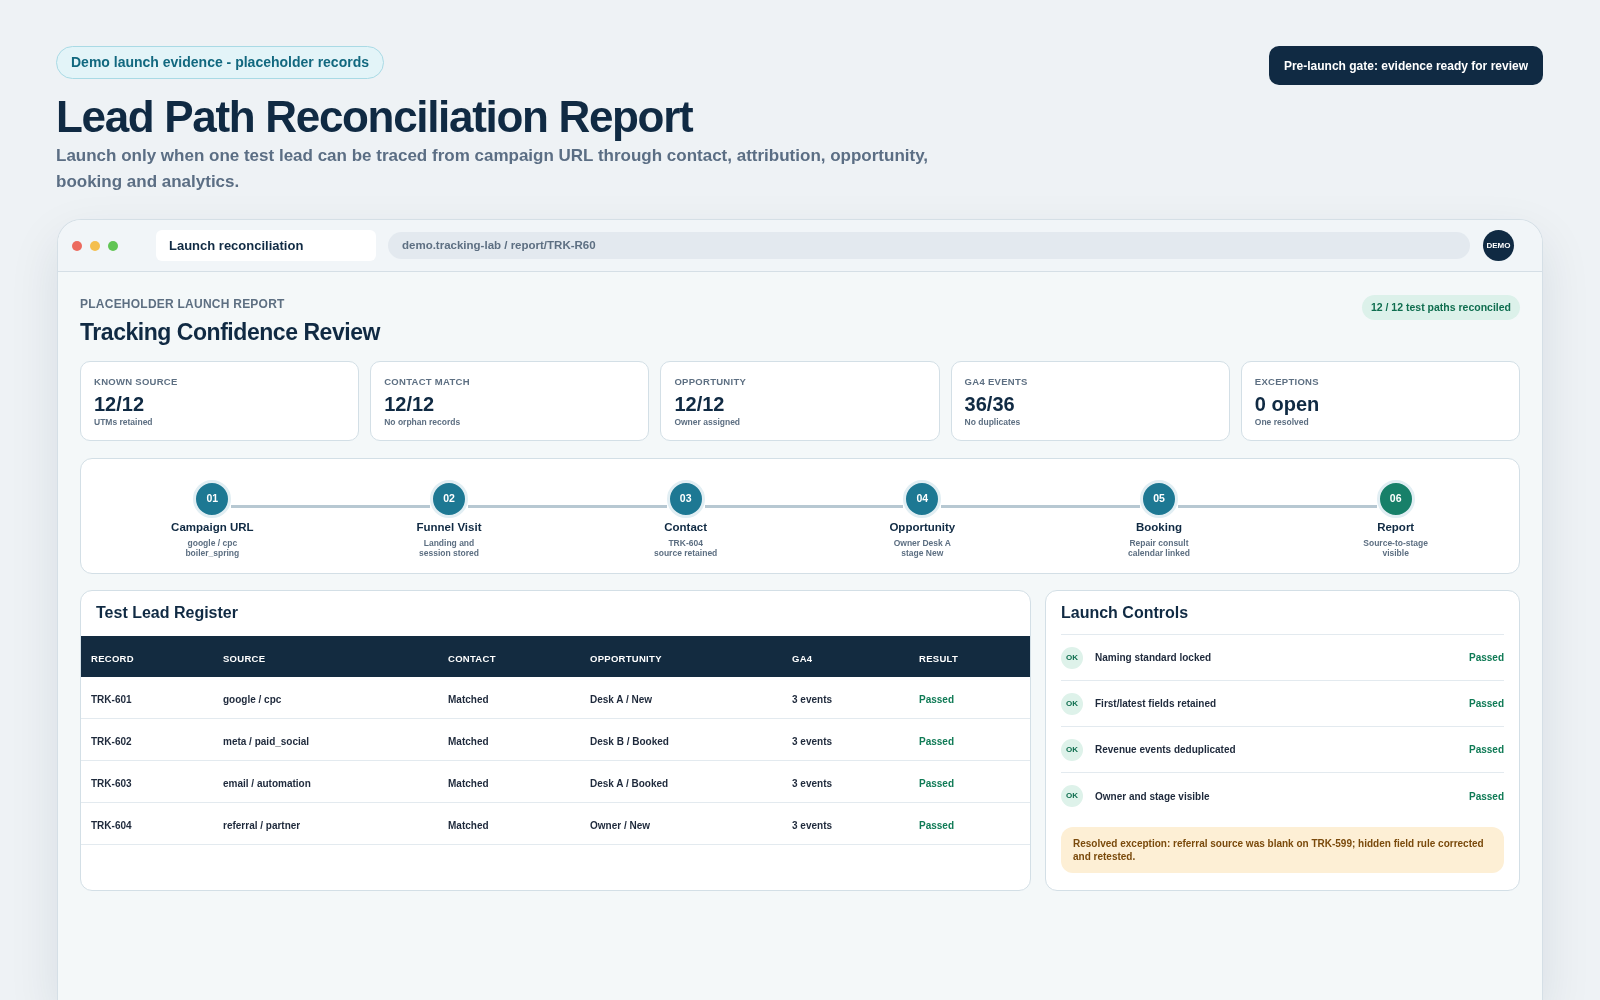  I want to click on table-cell: Desk A / Booked, so click(629, 783).